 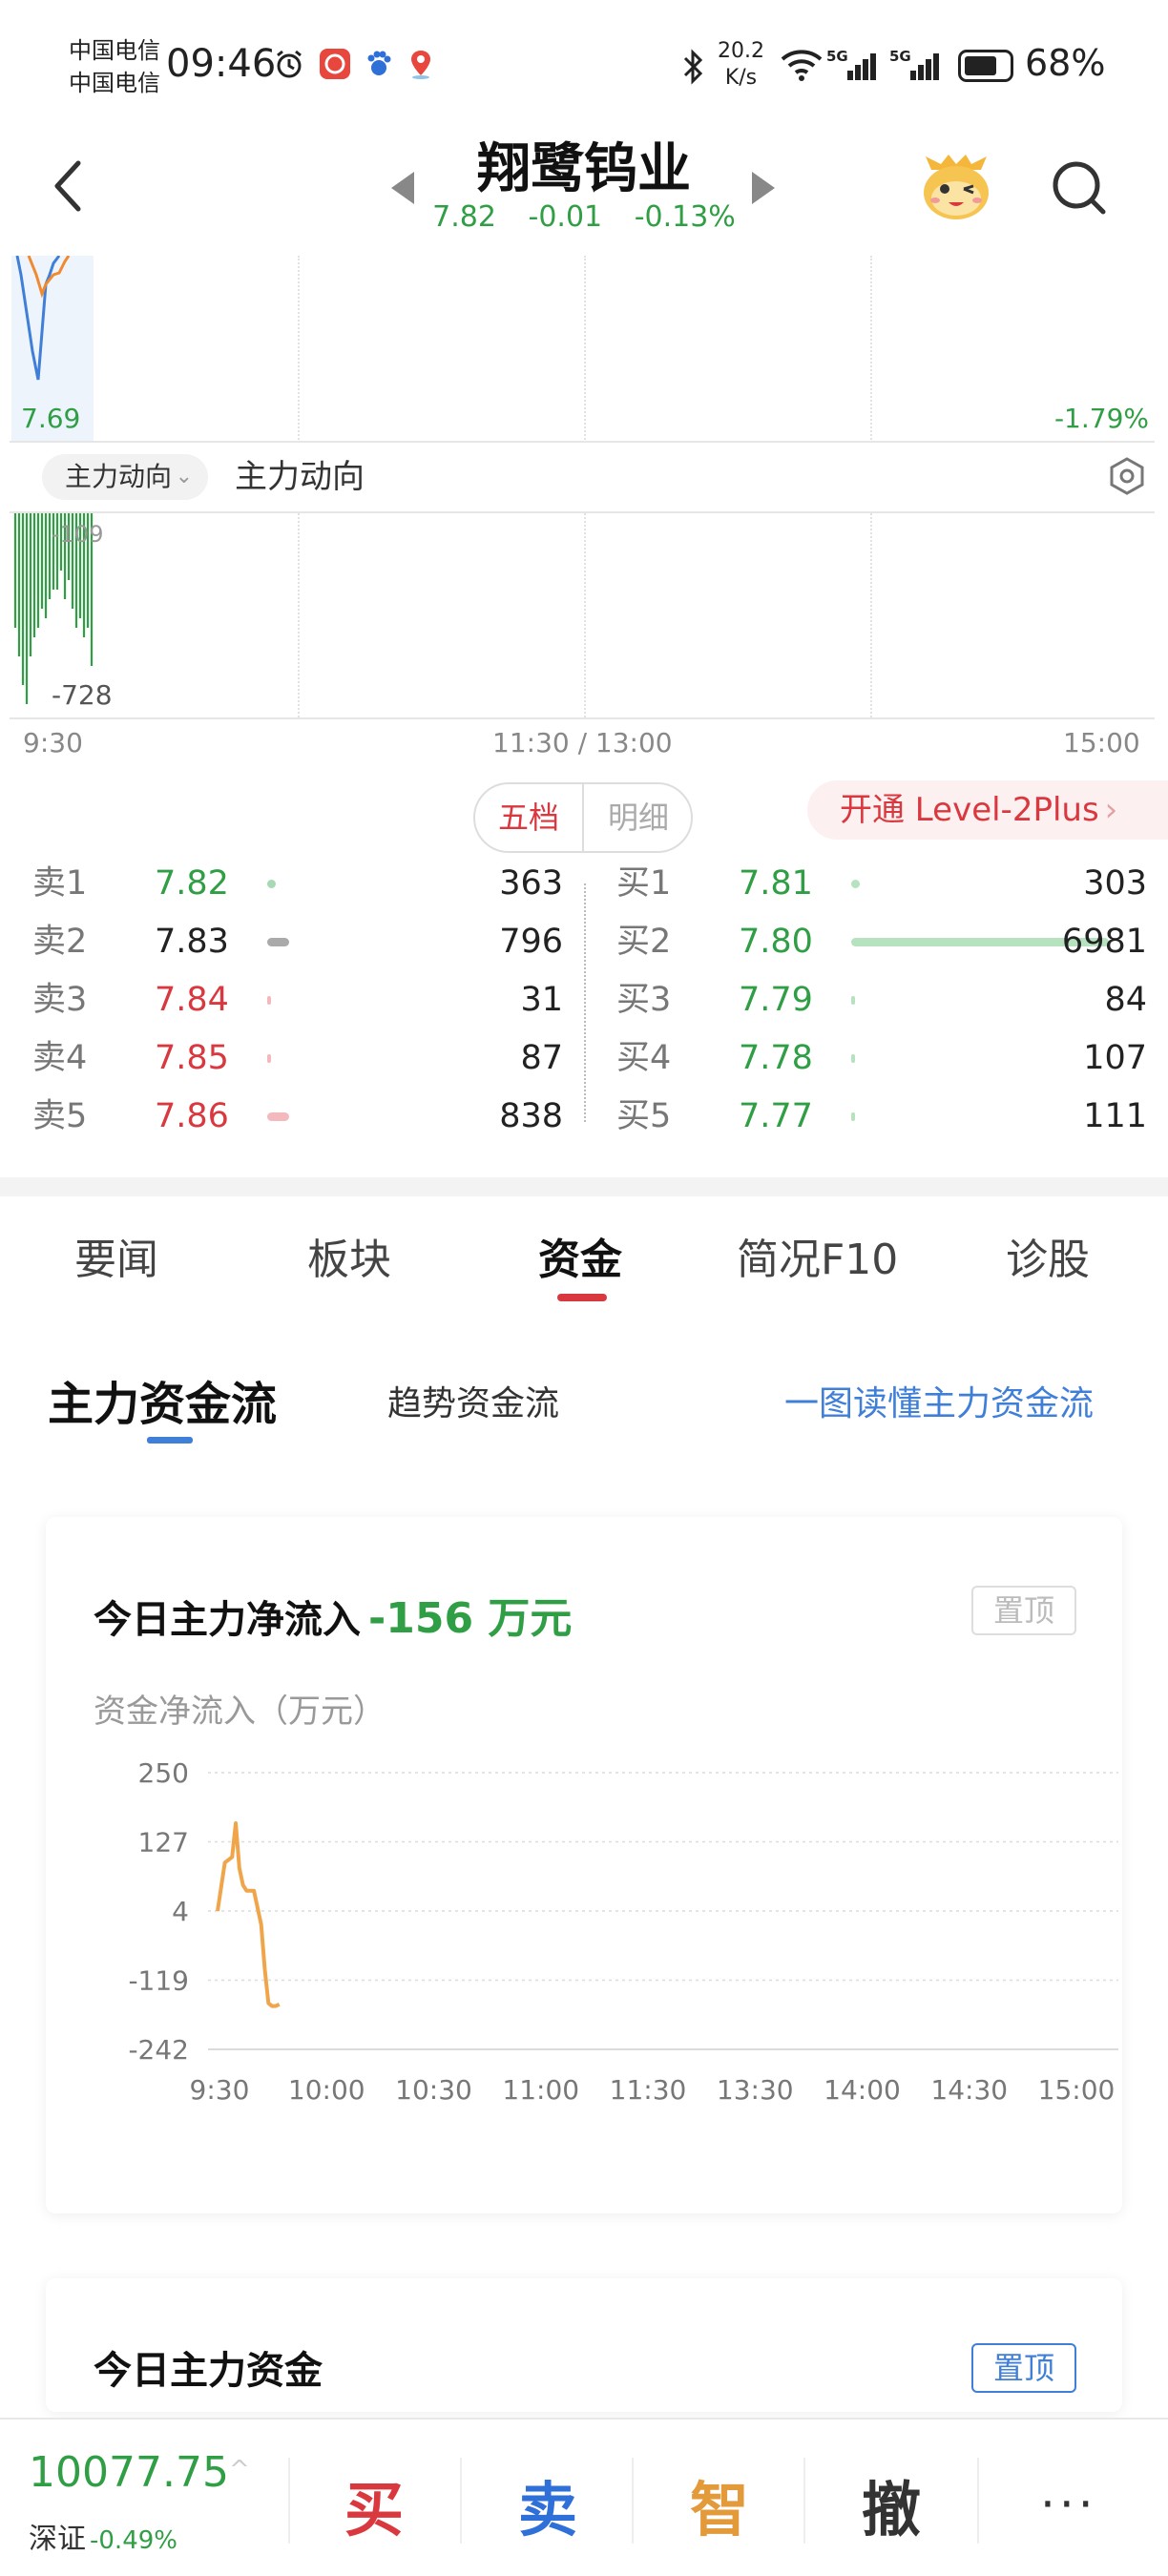 I want to click on subtab-underline, so click(x=170, y=1440).